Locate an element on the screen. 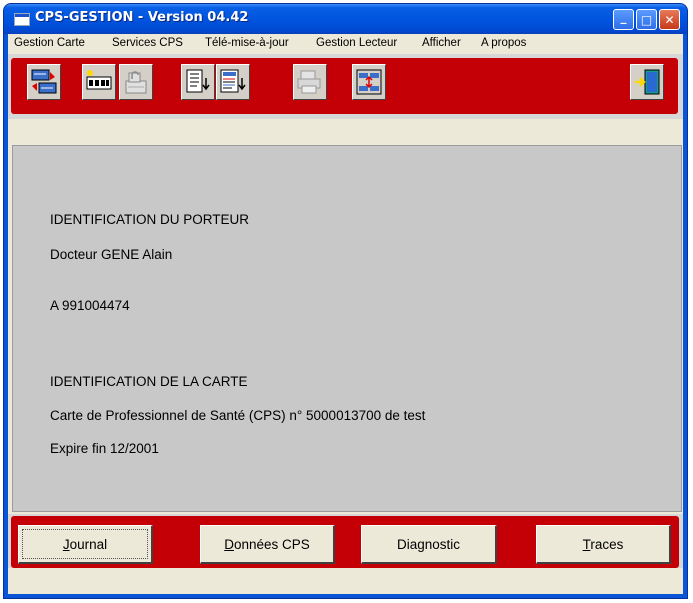 The image size is (693, 603). card-sync-icon is located at coordinates (369, 82).